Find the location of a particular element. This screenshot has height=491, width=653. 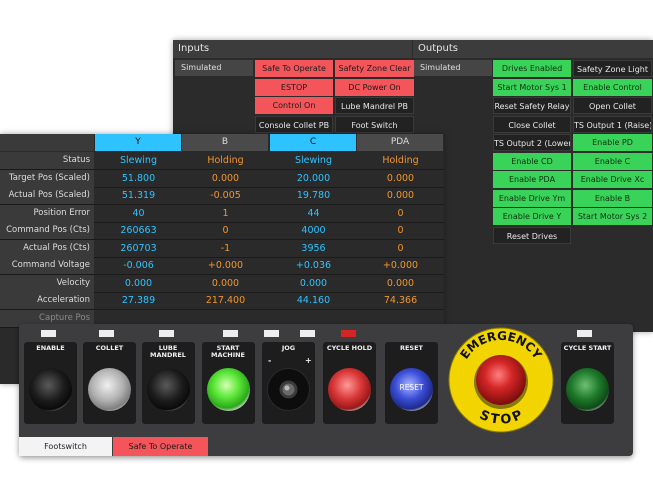

lube-mandrel-knob is located at coordinates (168, 389).